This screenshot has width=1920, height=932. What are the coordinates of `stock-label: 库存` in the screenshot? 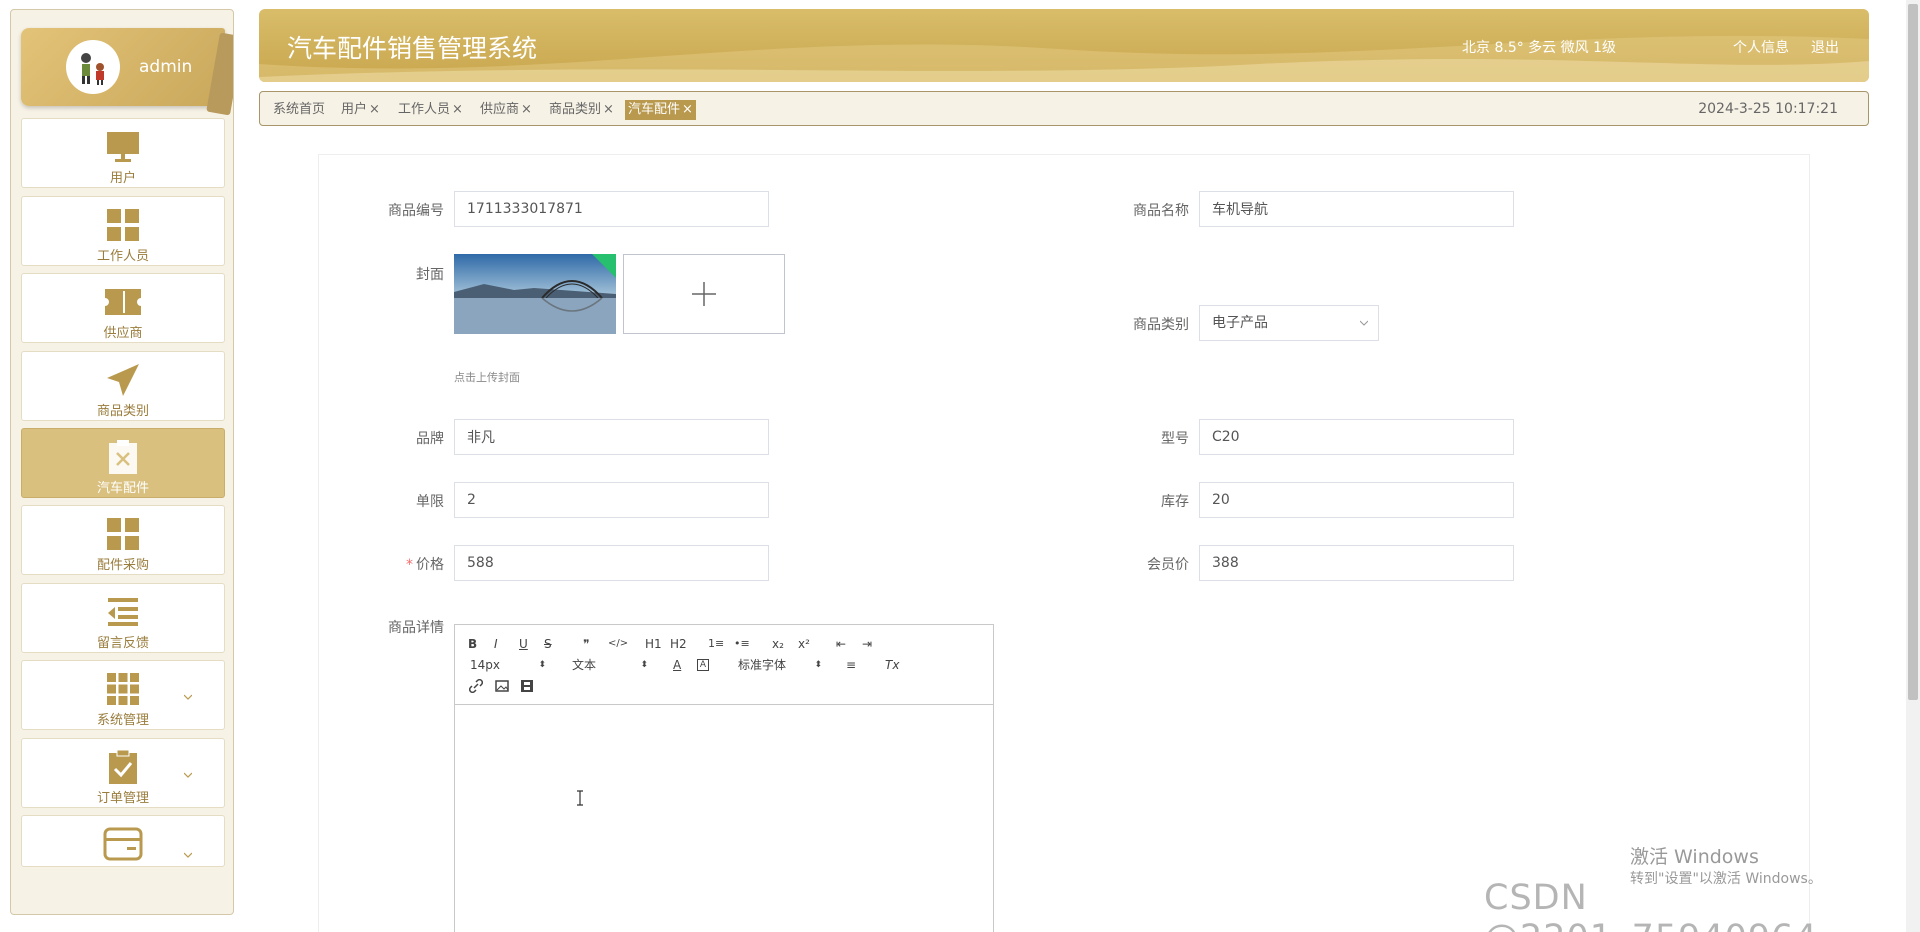 It's located at (1175, 502).